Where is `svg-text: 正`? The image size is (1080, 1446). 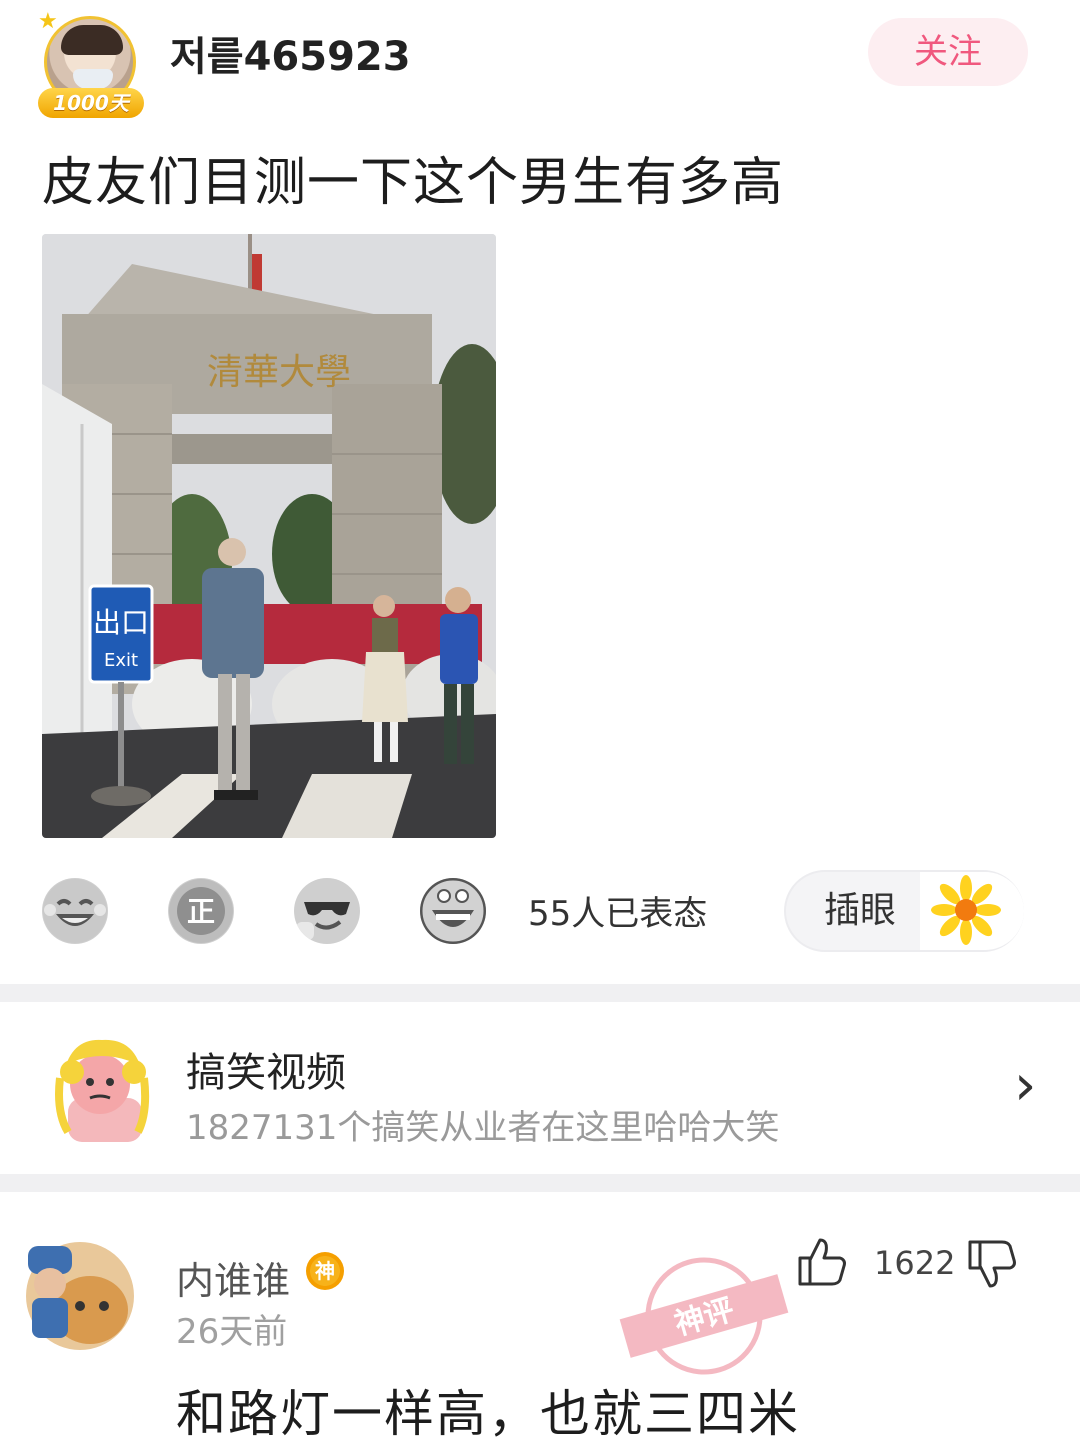 svg-text: 正 is located at coordinates (201, 911).